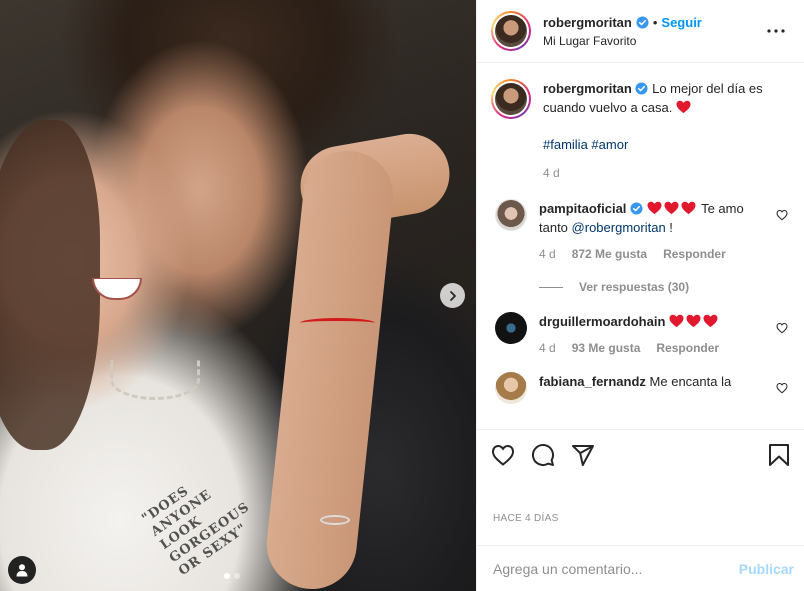 The width and height of the screenshot is (804, 591). Describe the element at coordinates (609, 254) in the screenshot. I see `comment-likes: 872 Me gusta` at that location.